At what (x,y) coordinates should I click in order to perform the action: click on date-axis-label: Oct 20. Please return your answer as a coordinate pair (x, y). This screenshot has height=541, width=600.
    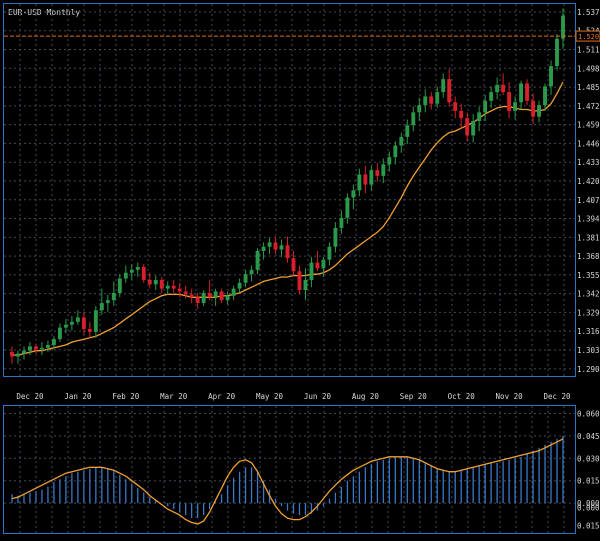
    Looking at the image, I should click on (462, 396).